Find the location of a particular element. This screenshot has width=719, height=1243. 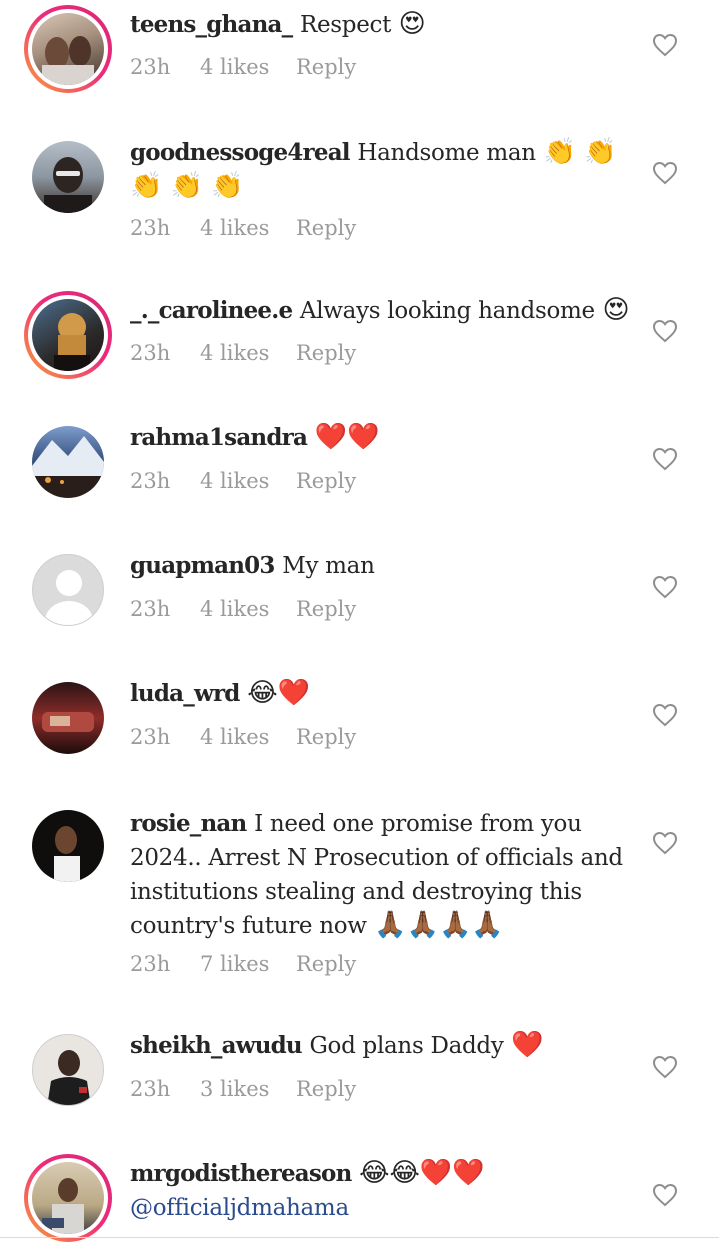

divider is located at coordinates (359, 1237).